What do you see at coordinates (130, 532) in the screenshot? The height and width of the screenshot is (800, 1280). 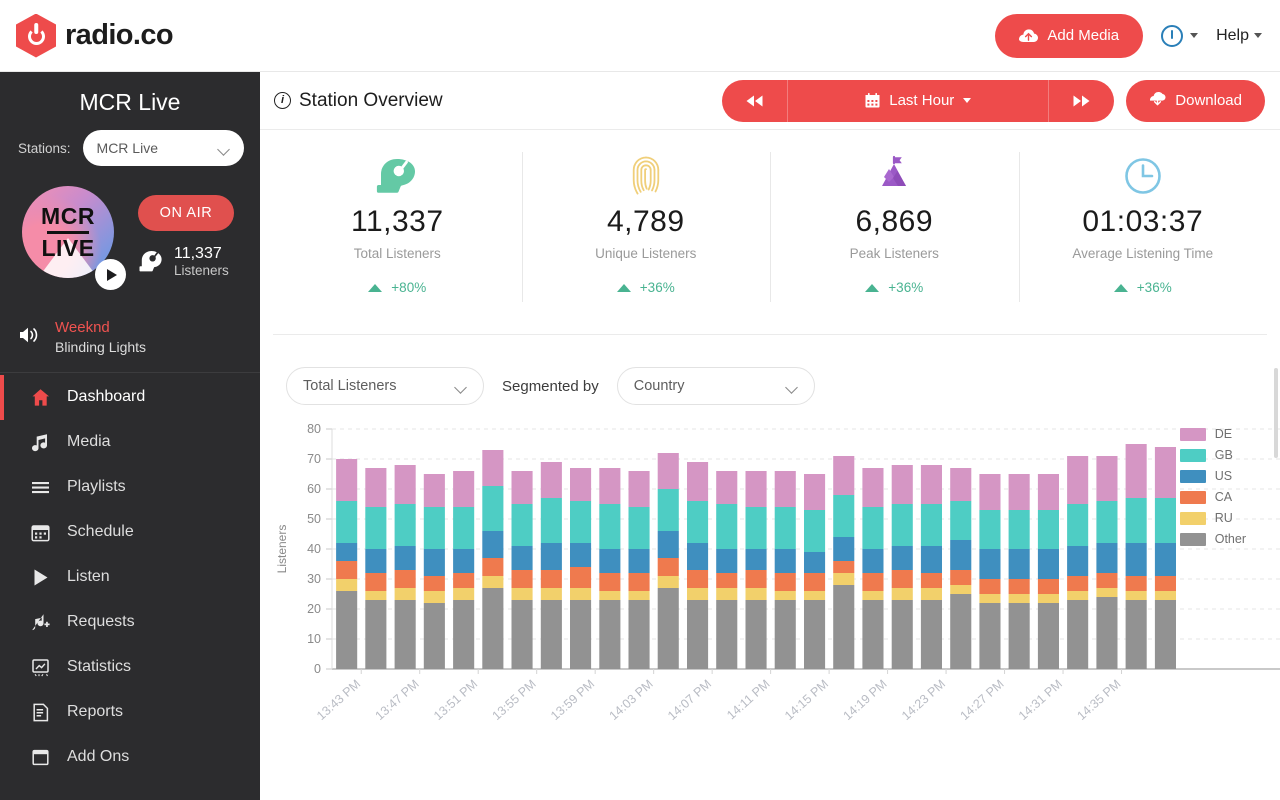 I see `sidebar-item-schedule: Schedule` at bounding box center [130, 532].